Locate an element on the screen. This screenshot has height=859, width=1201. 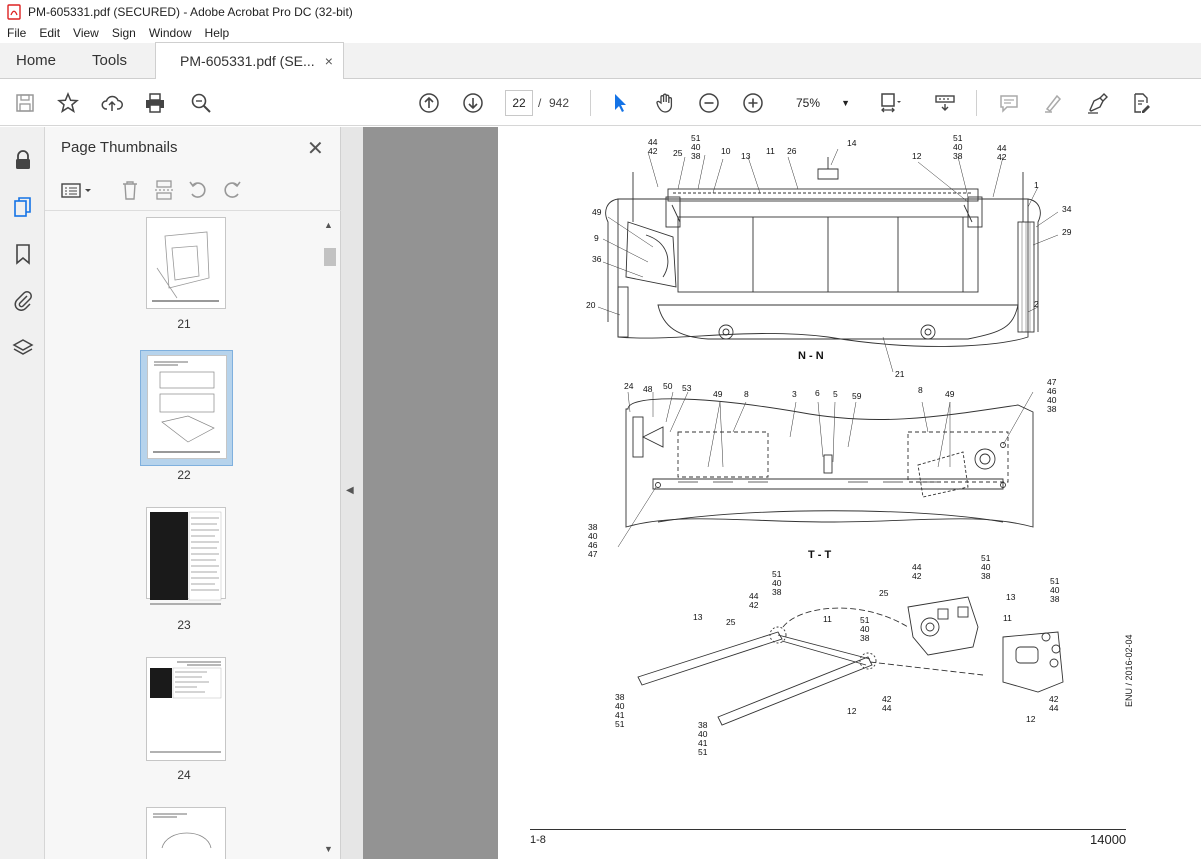
callout-label: 25 is located at coordinates (678, 153).